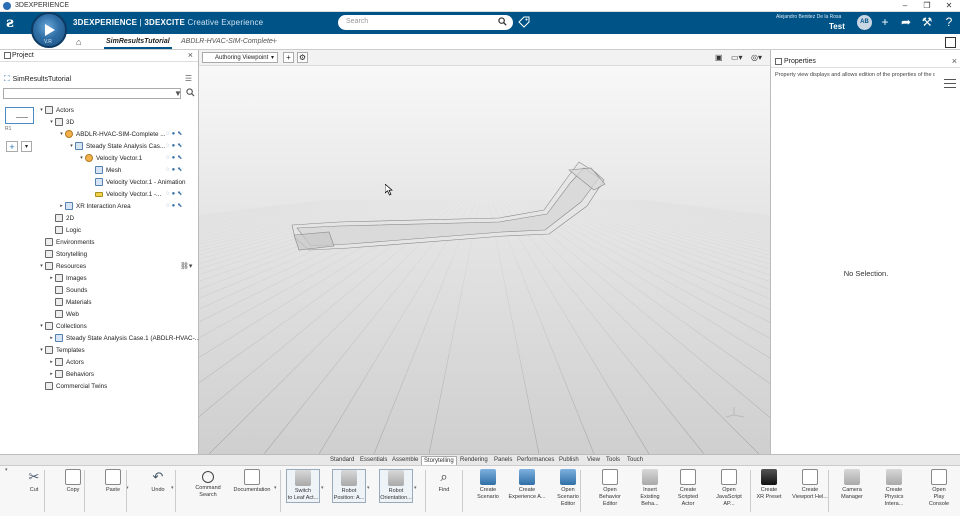  What do you see at coordinates (113, 481) in the screenshot?
I see `command-paste: Paste` at bounding box center [113, 481].